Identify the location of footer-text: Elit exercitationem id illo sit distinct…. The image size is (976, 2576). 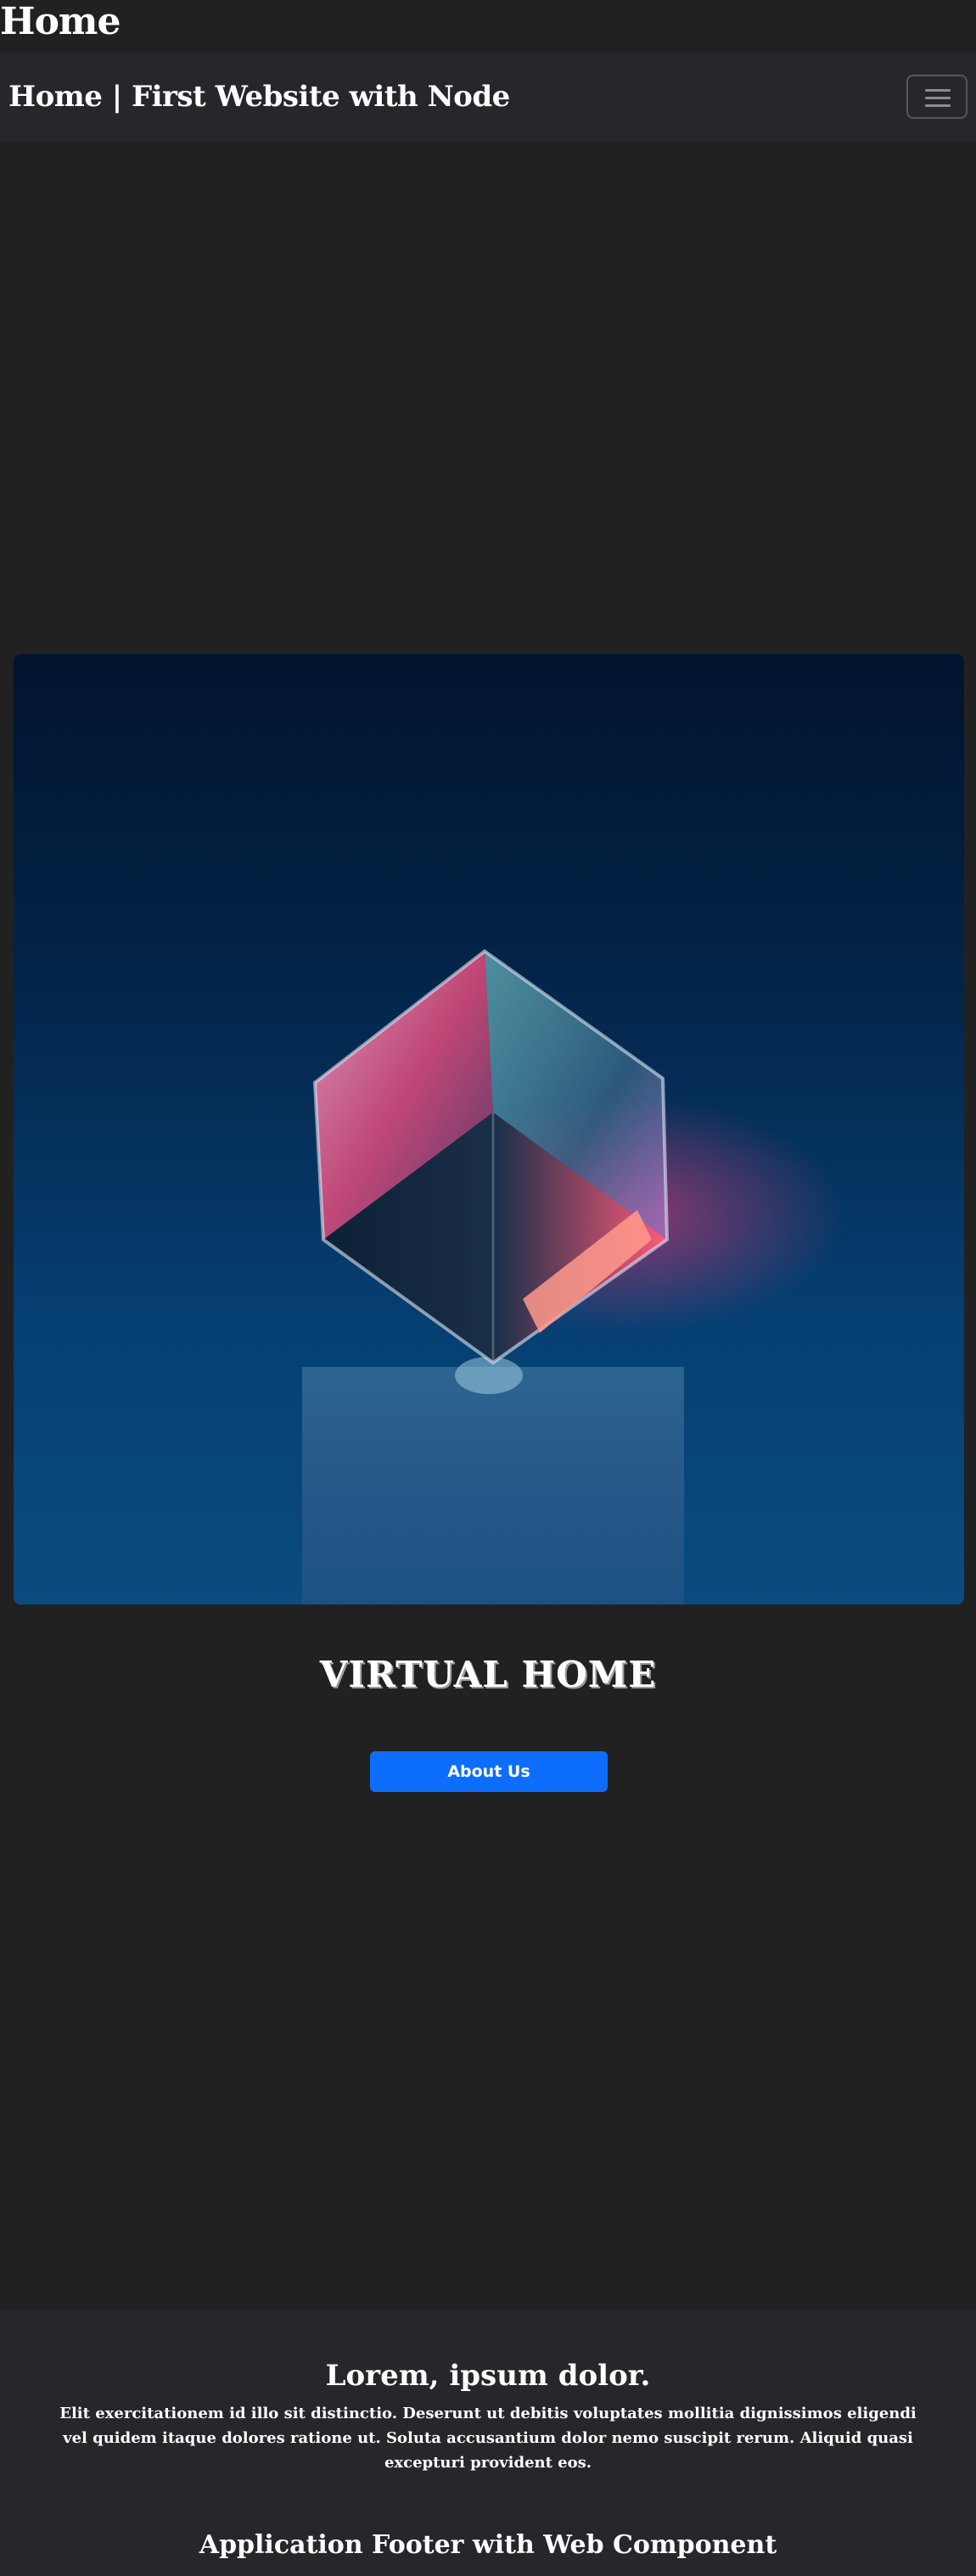
(488, 2438).